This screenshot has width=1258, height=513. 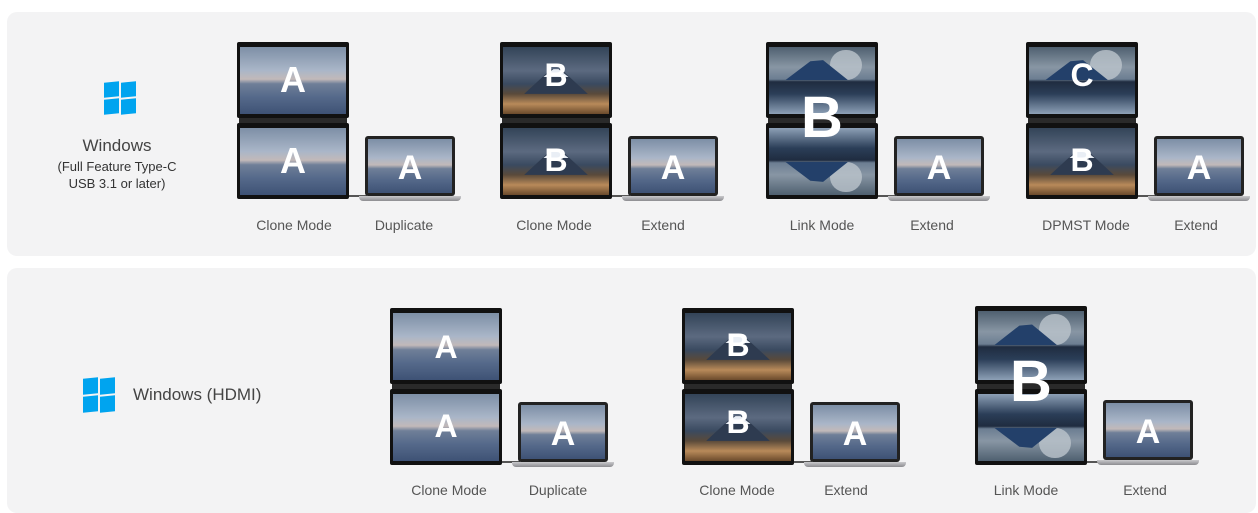 I want to click on os-title: Windows (HDMI), so click(x=197, y=394).